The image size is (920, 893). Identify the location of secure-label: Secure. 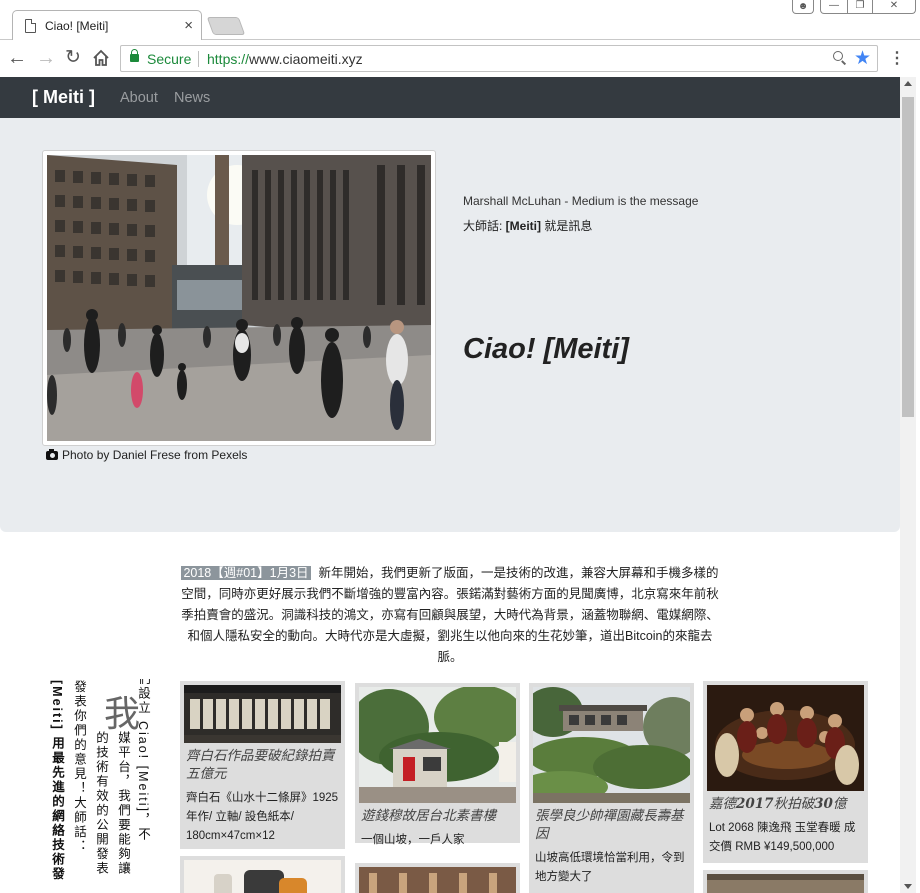
(169, 59).